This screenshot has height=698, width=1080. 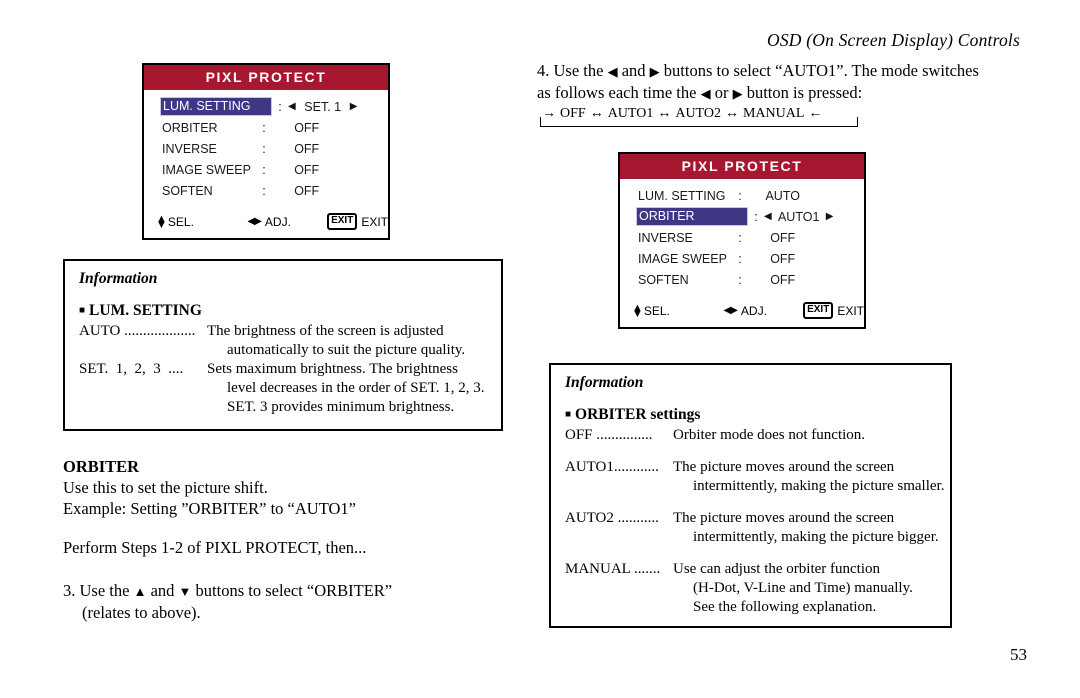 I want to click on osd1-row-inverse: INVERSE : ◀ OFF ▶, so click(x=266, y=148).